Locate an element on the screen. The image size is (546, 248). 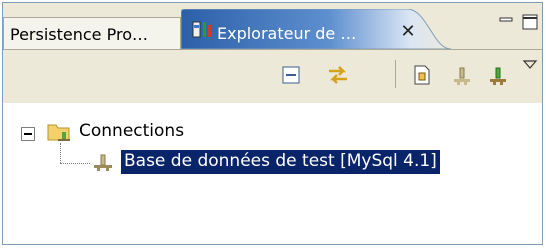
disconnect-icon is located at coordinates (498, 75).